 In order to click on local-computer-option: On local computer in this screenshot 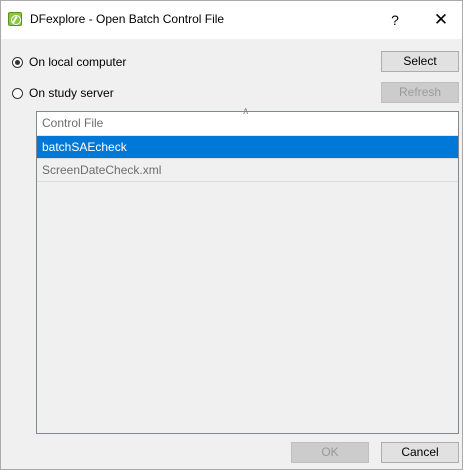, I will do `click(69, 62)`.